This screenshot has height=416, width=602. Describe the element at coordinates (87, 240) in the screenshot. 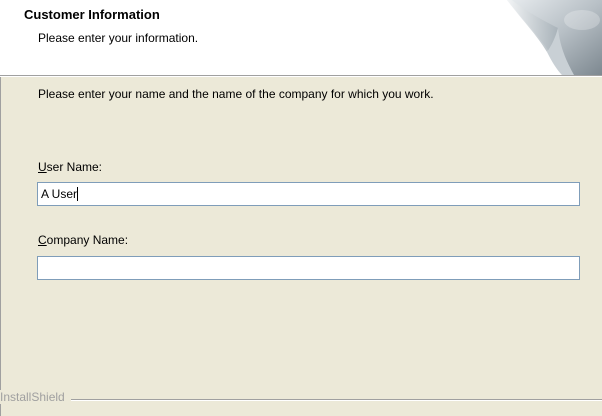

I see `company-name-label-text: ompany Name:` at that location.